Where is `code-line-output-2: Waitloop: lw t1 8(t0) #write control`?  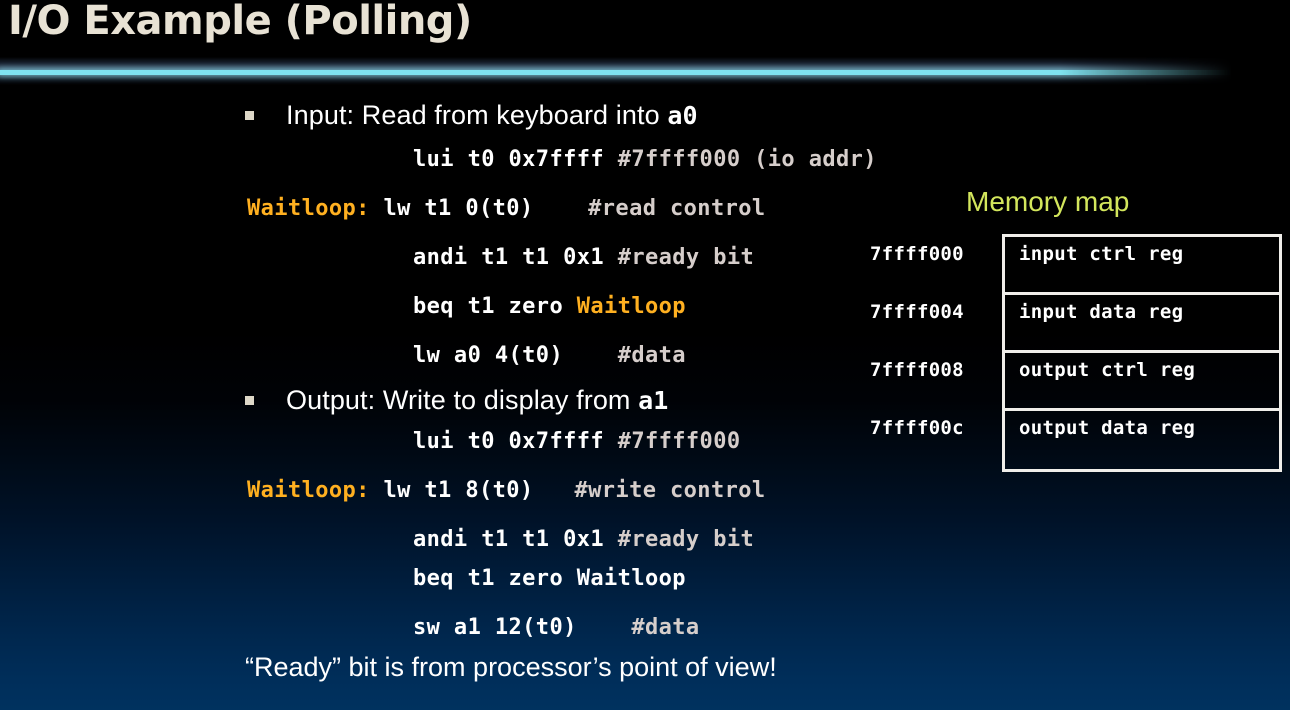 code-line-output-2: Waitloop: lw t1 8(t0) #write control is located at coordinates (506, 490).